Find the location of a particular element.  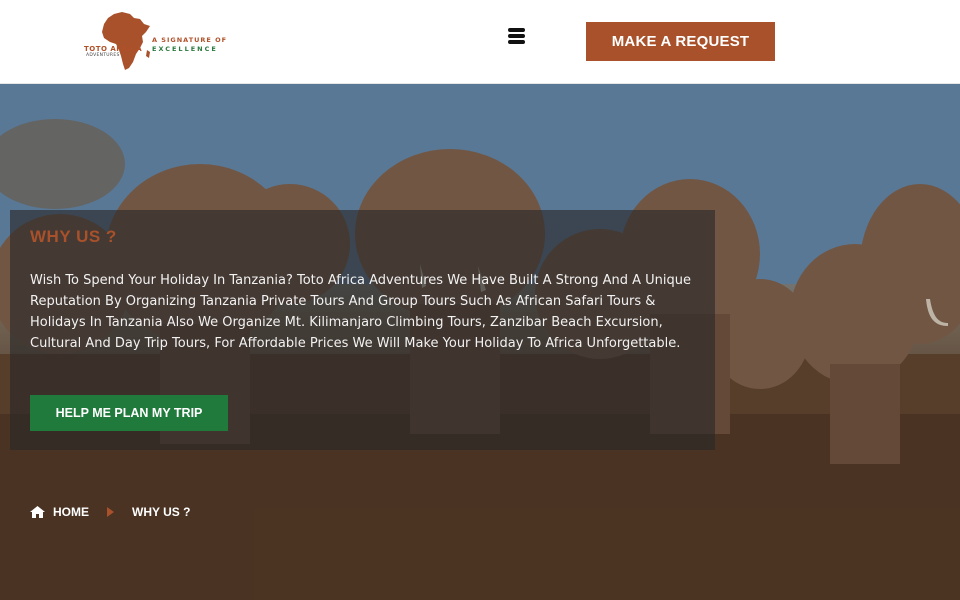

hamburger-icon is located at coordinates (518, 37).